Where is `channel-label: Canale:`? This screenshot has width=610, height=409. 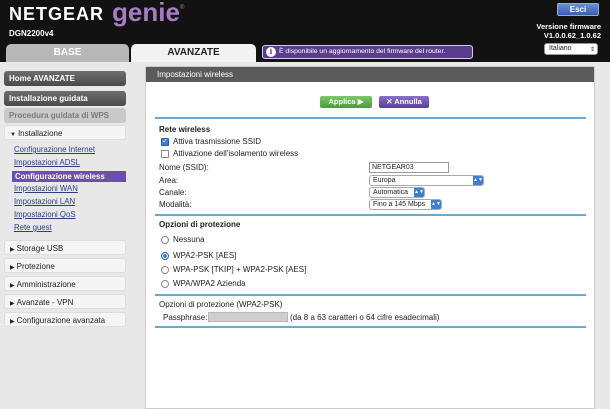
channel-label: Canale: is located at coordinates (173, 192).